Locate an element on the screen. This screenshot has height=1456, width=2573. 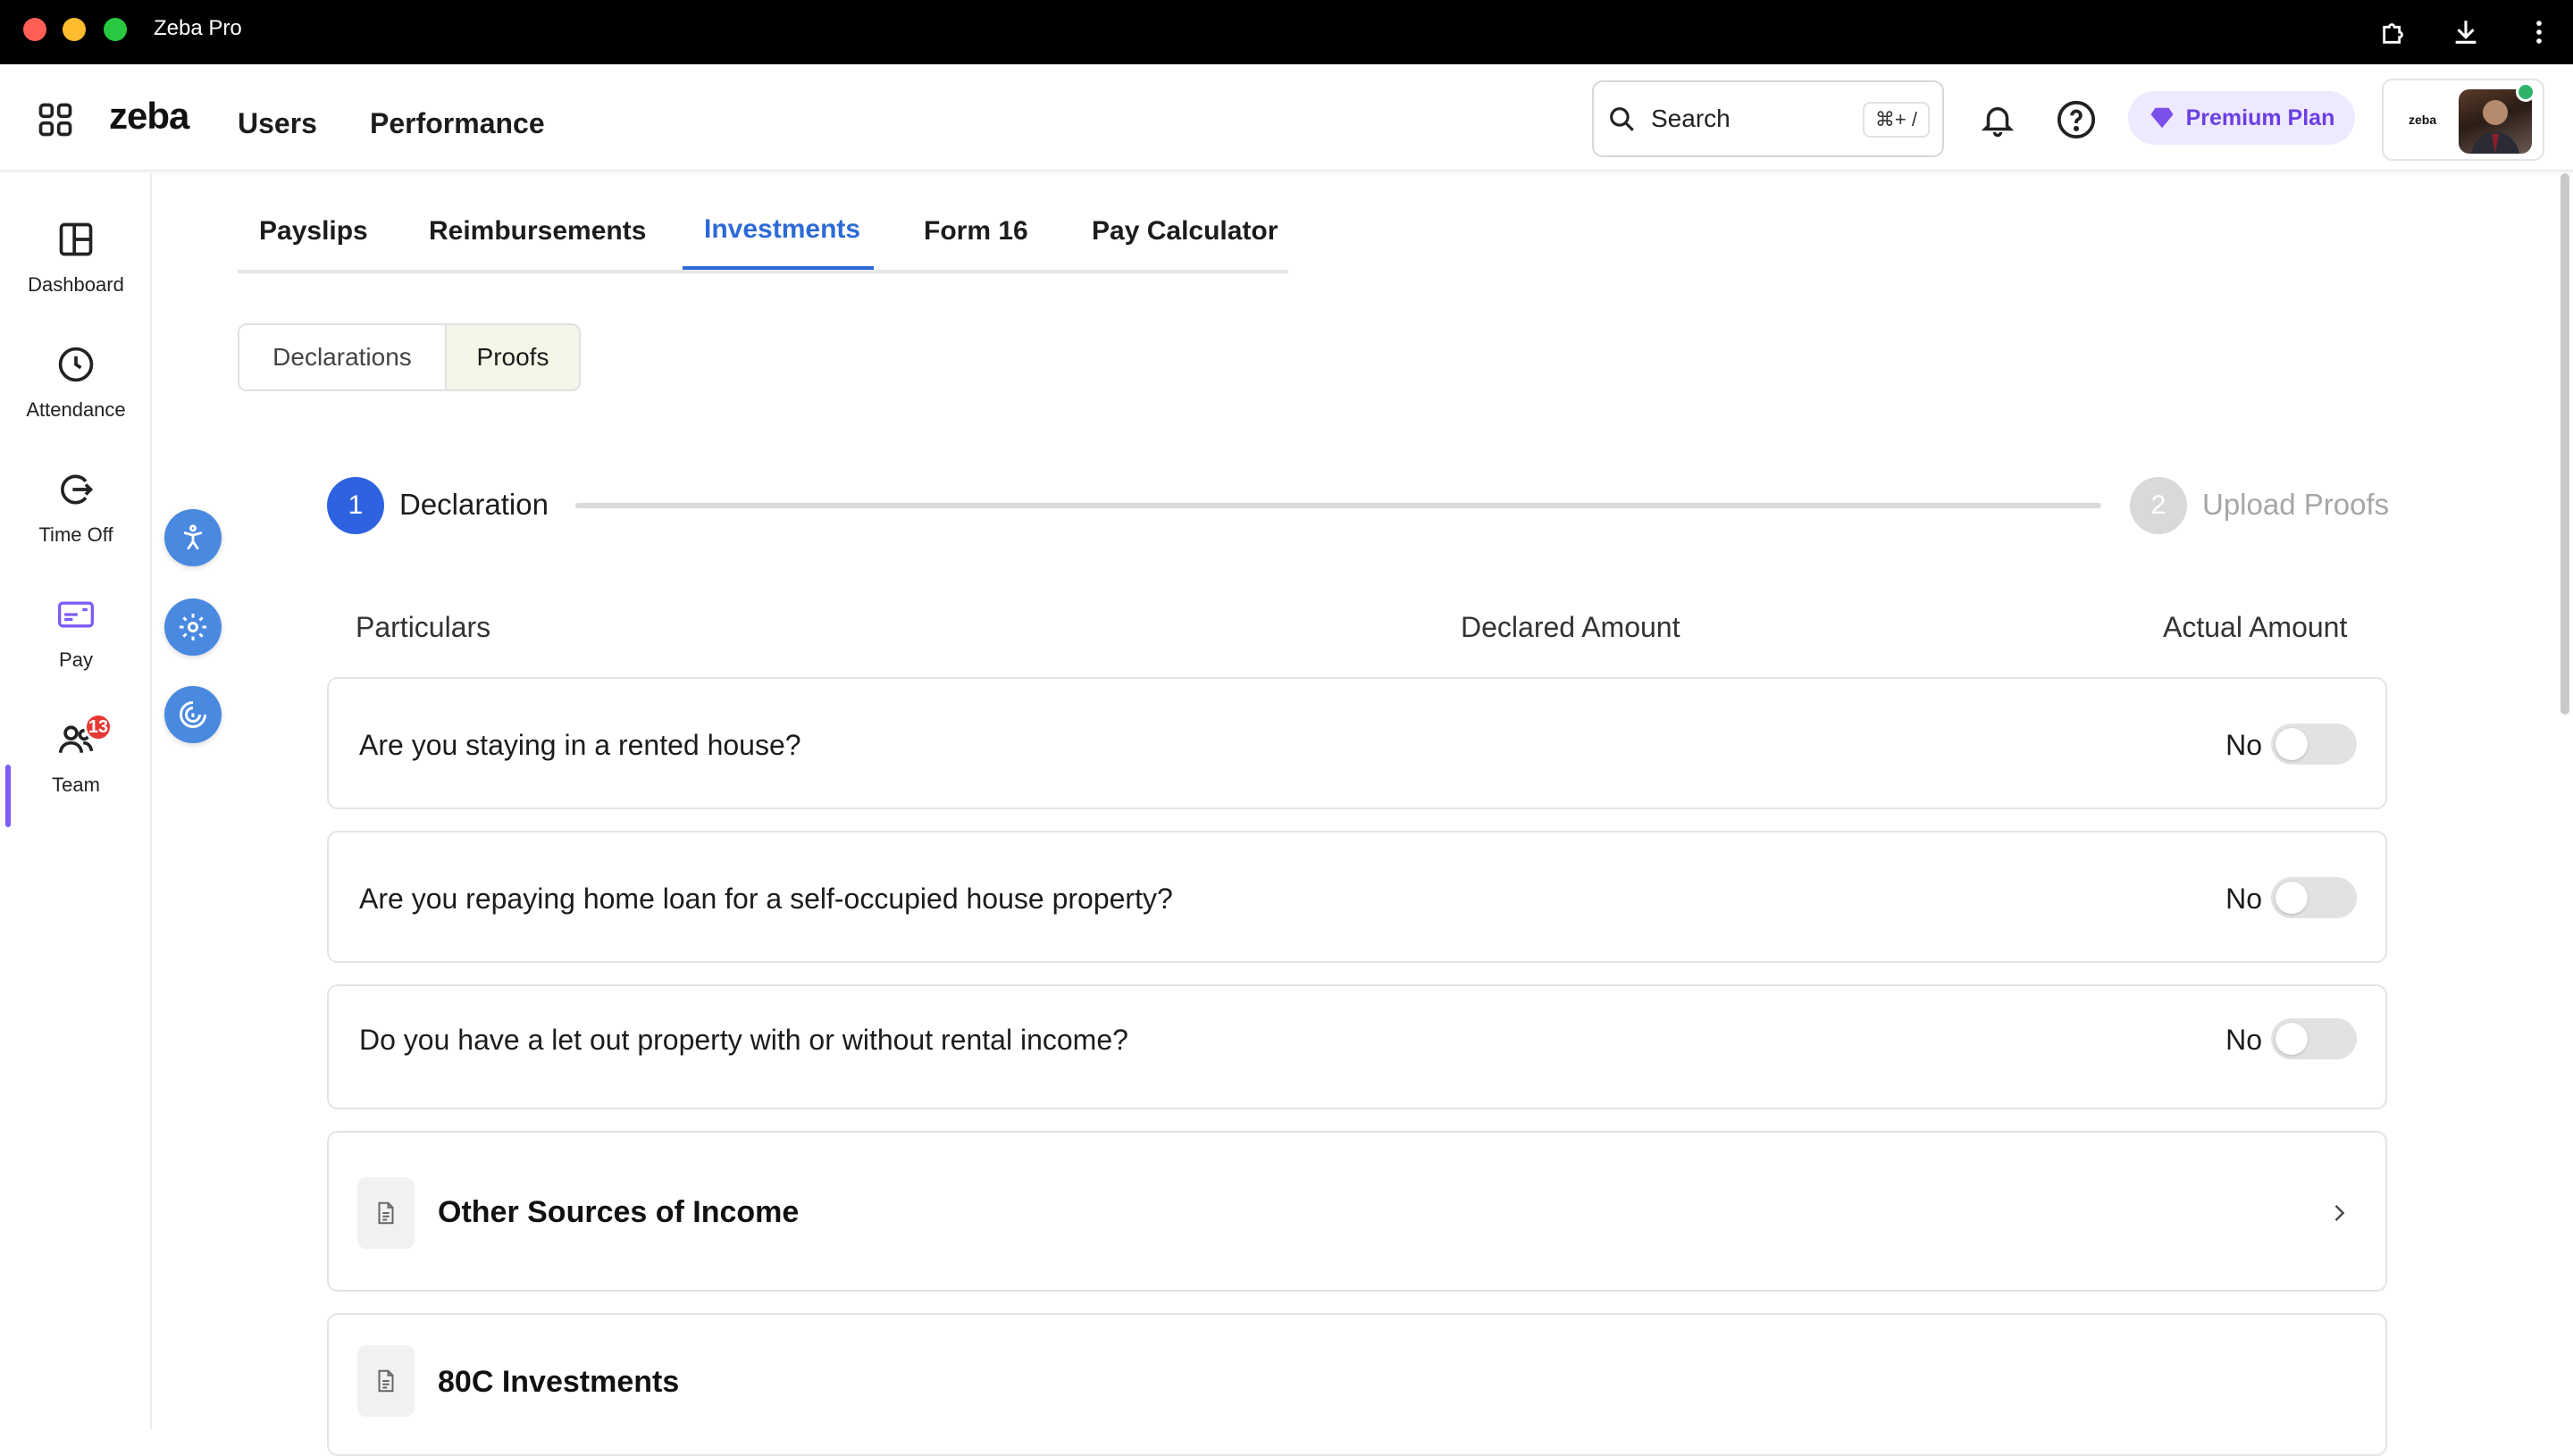
declarations-proofs-toggle: Declarations Proofs is located at coordinates (409, 357).